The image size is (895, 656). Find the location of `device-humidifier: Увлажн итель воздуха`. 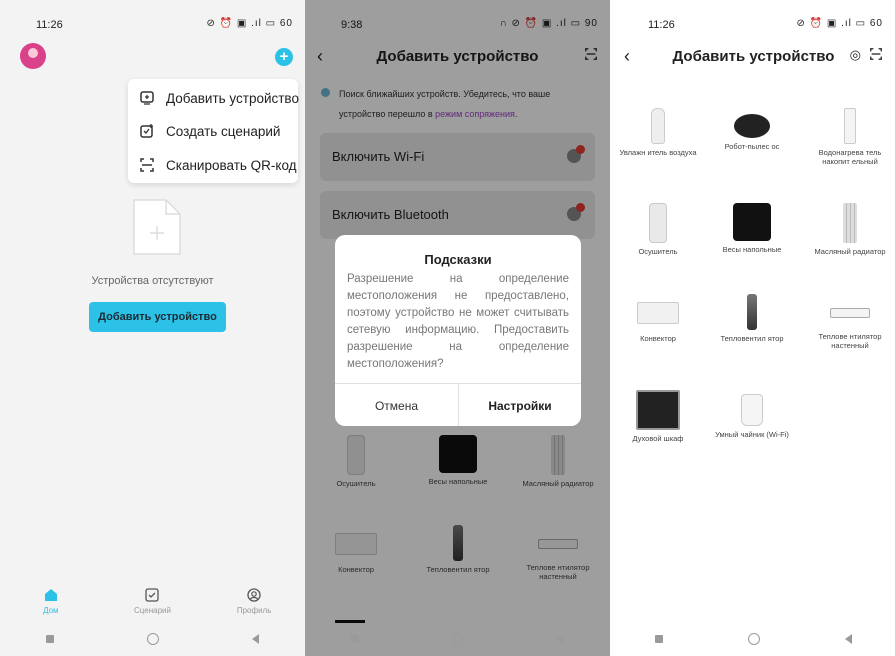

device-humidifier: Увлажн итель воздуха is located at coordinates (658, 132).